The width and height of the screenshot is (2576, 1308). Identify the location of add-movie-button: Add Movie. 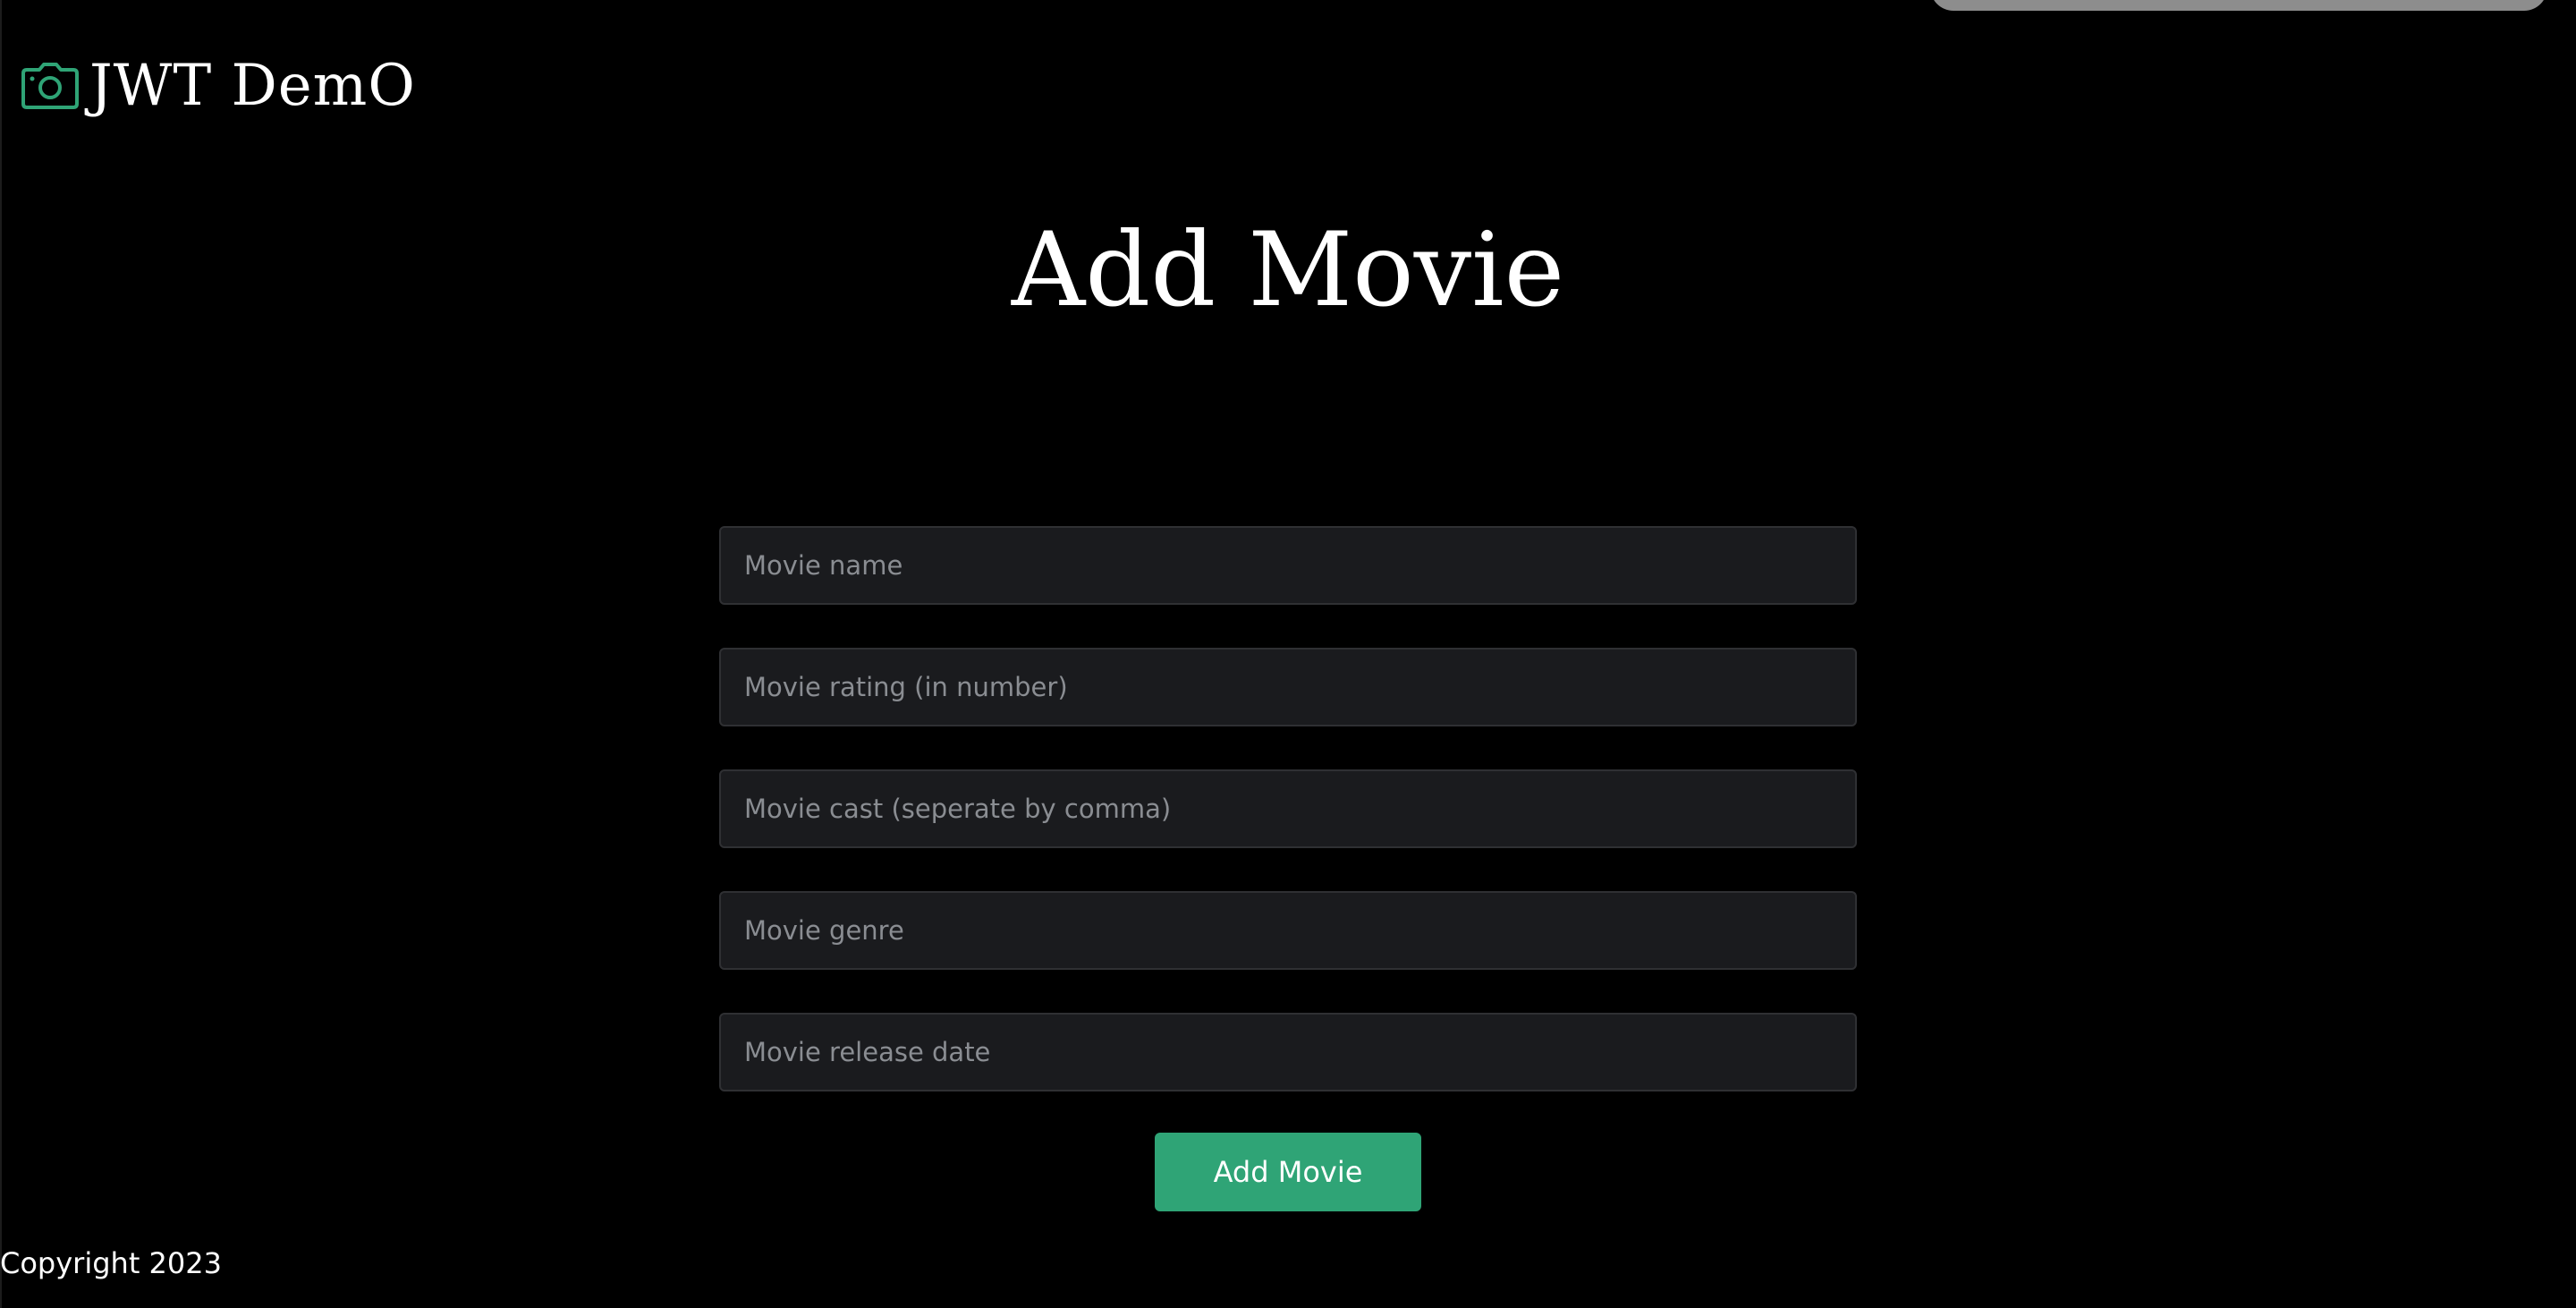
(1288, 1172).